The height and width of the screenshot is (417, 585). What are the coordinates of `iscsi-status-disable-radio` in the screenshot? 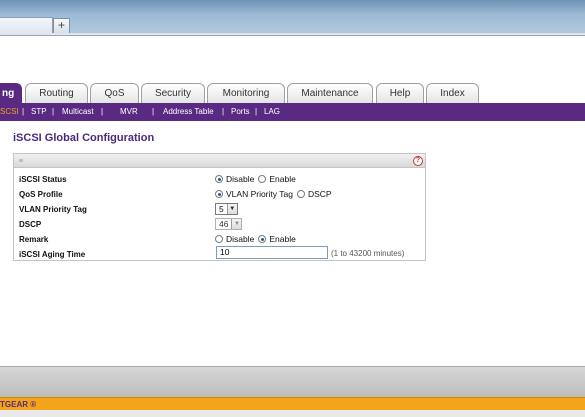 It's located at (219, 179).